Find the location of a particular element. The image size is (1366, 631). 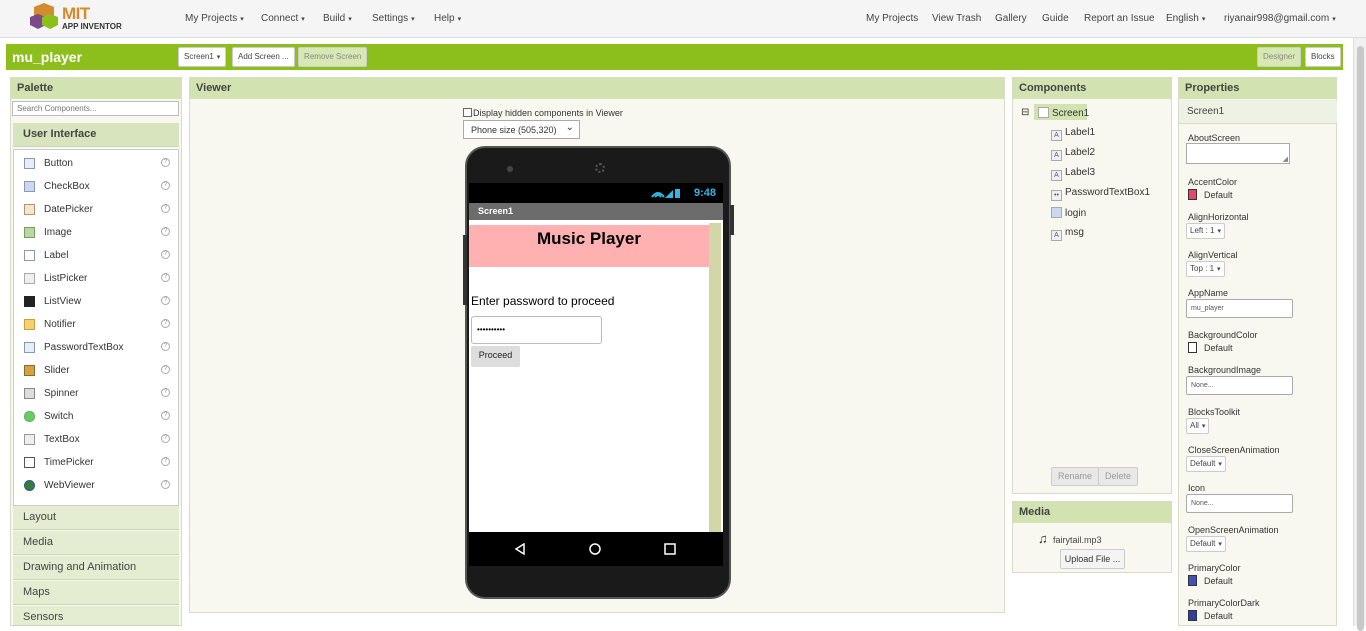

palette-item-textbox: TextBox? is located at coordinates (97, 440).